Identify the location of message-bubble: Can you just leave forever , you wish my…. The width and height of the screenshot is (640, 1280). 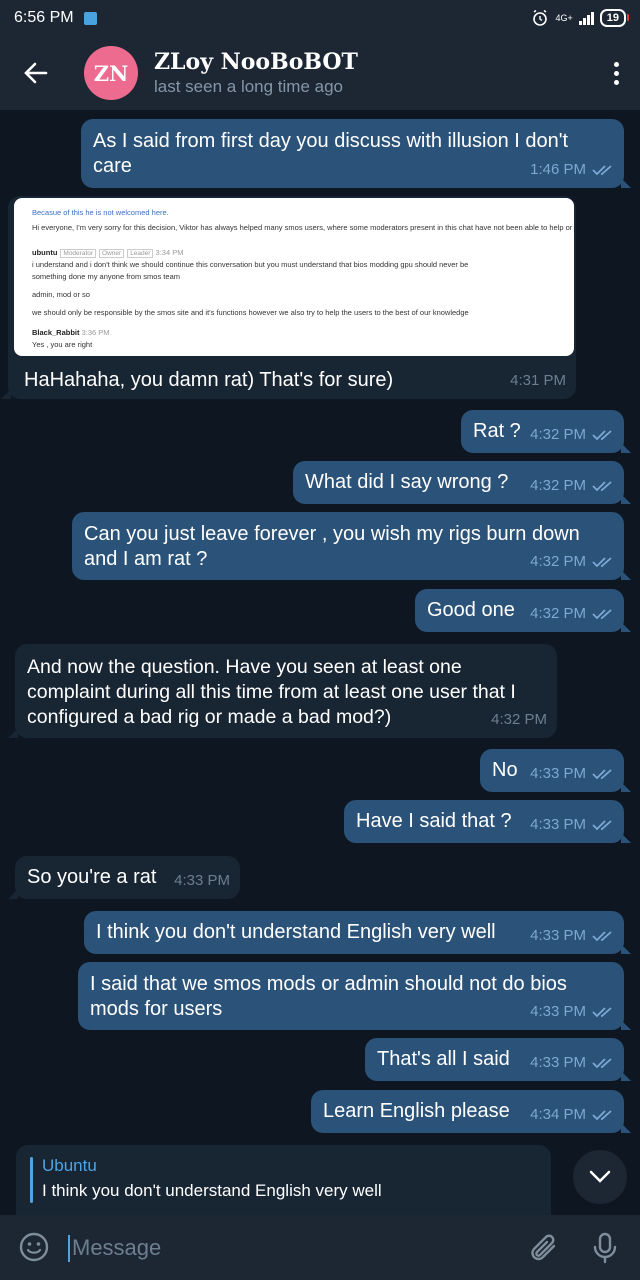
(351, 546).